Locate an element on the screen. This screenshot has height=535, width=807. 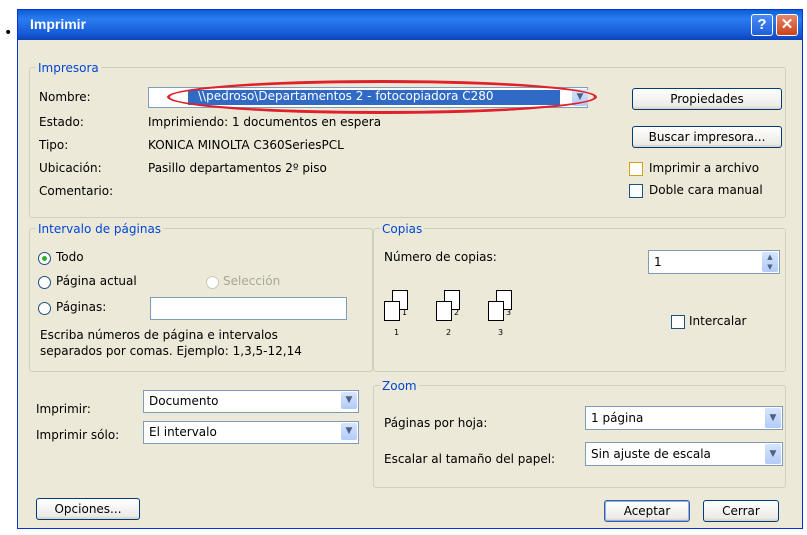
collate-illustration: 1 1 2 2 3 3 is located at coordinates (458, 318).